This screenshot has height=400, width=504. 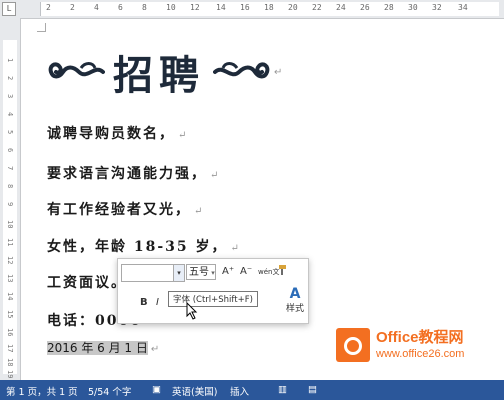 I want to click on ruler-number: 34, so click(x=463, y=7).